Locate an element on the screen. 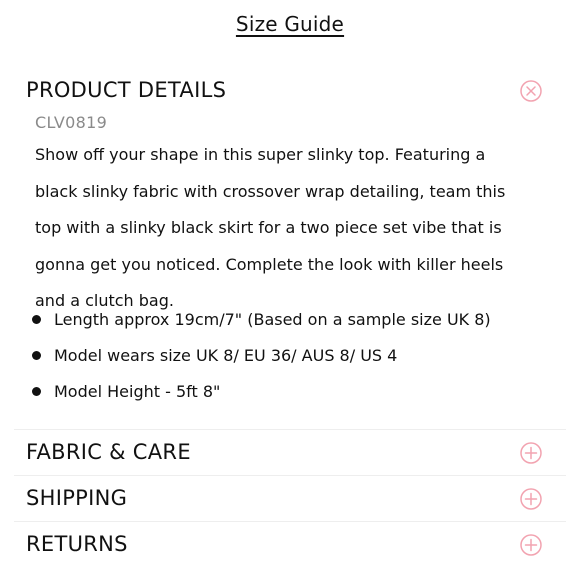  product-sku: CLV0819 is located at coordinates (71, 122).